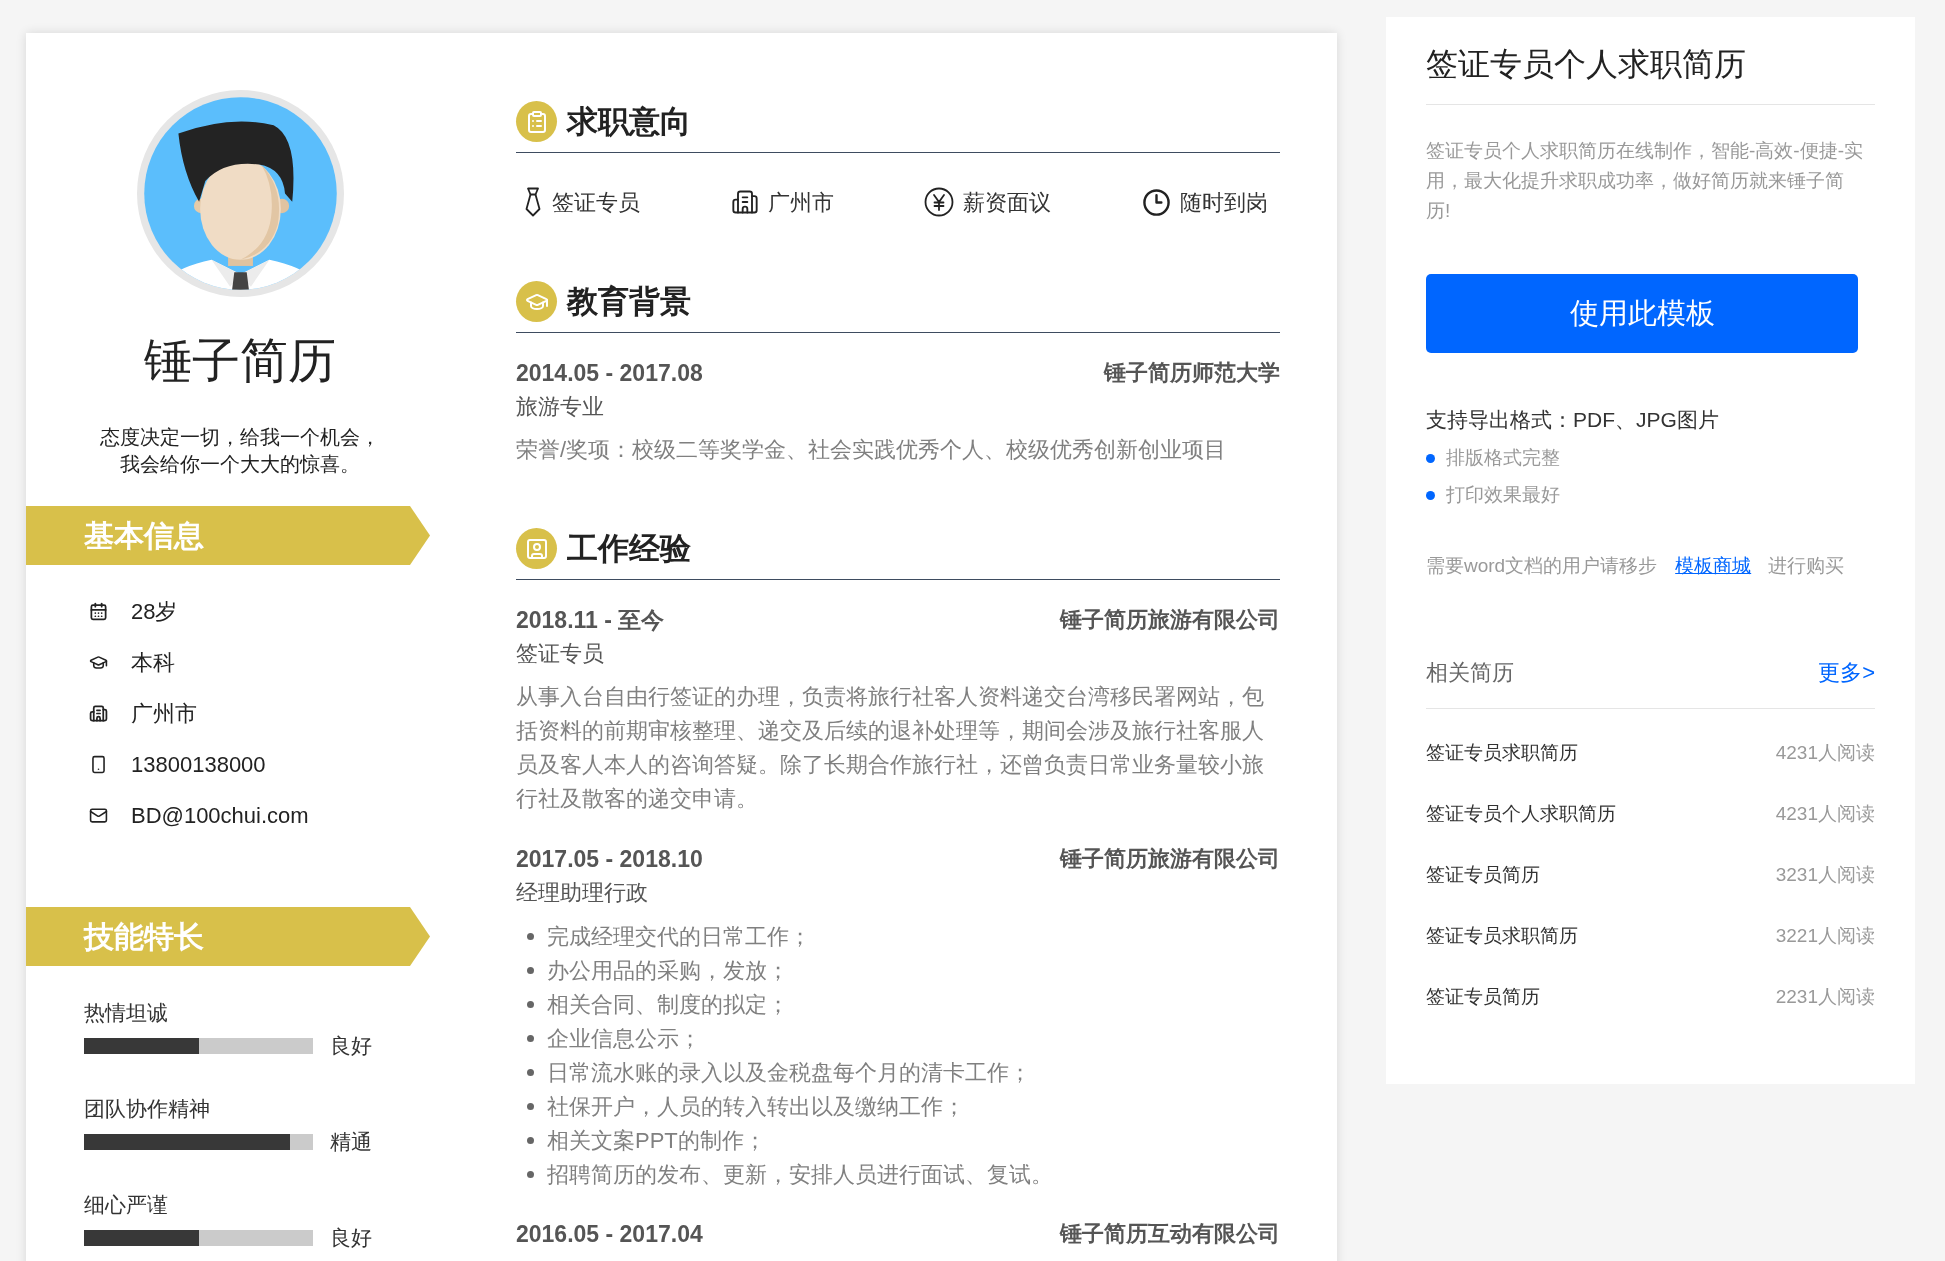  Describe the element at coordinates (1642, 313) in the screenshot. I see `use-template-button: 使用此模板` at that location.